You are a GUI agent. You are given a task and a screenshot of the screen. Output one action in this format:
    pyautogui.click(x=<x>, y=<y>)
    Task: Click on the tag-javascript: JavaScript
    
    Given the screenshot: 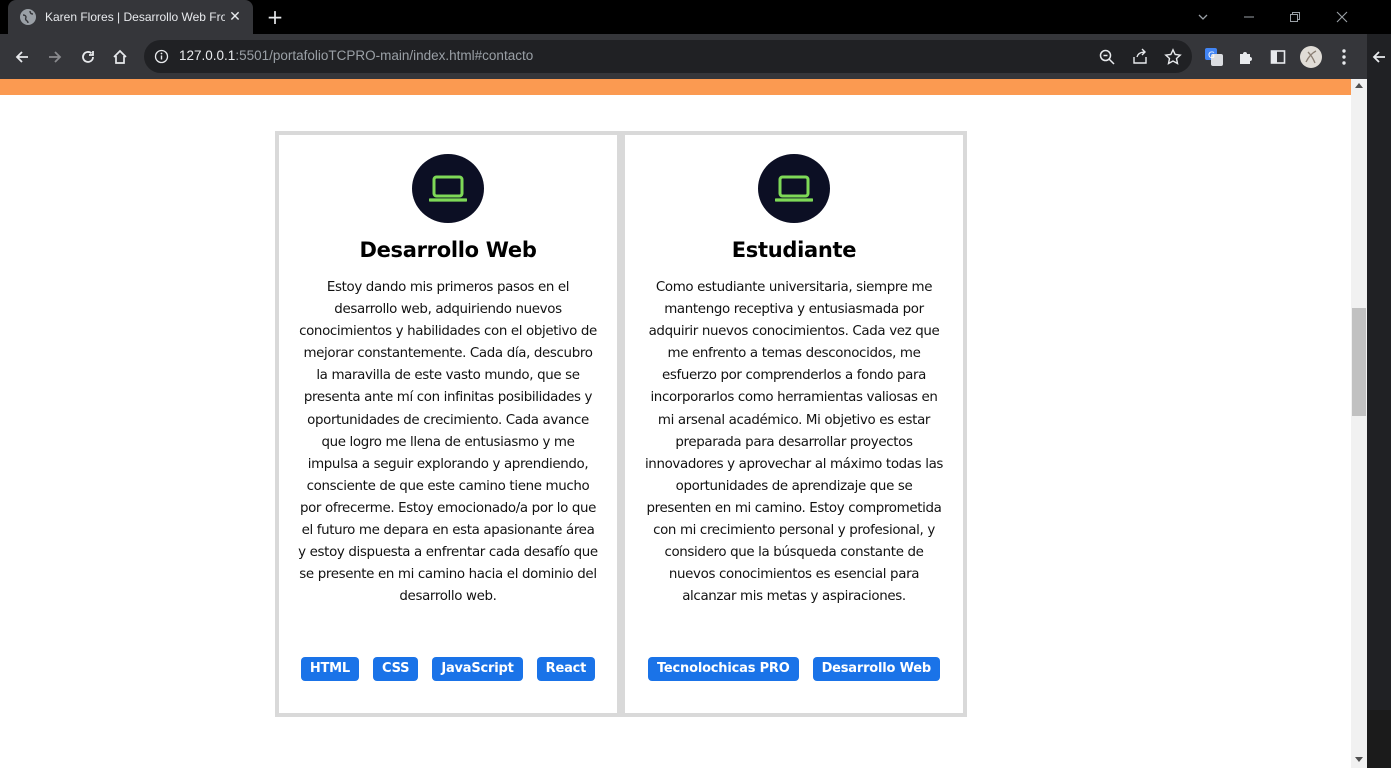 What is the action you would take?
    pyautogui.click(x=477, y=669)
    